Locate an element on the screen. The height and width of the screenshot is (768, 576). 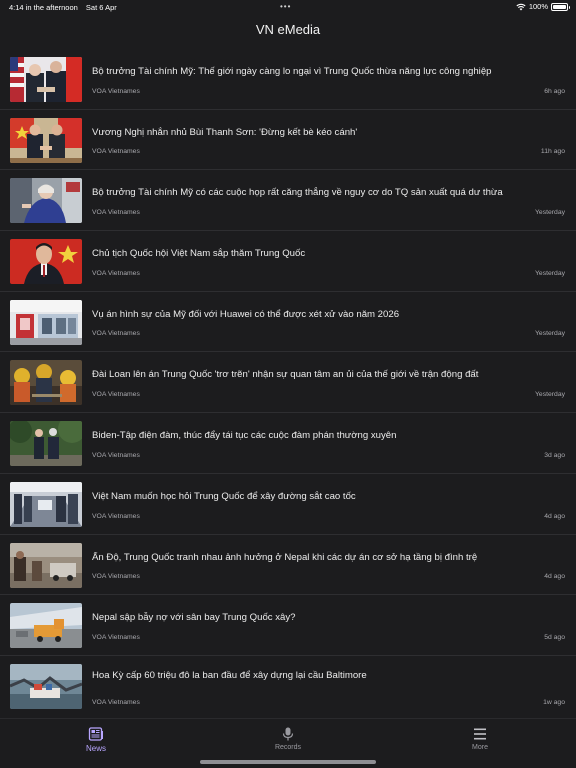
battery-icon is located at coordinates (560, 6).